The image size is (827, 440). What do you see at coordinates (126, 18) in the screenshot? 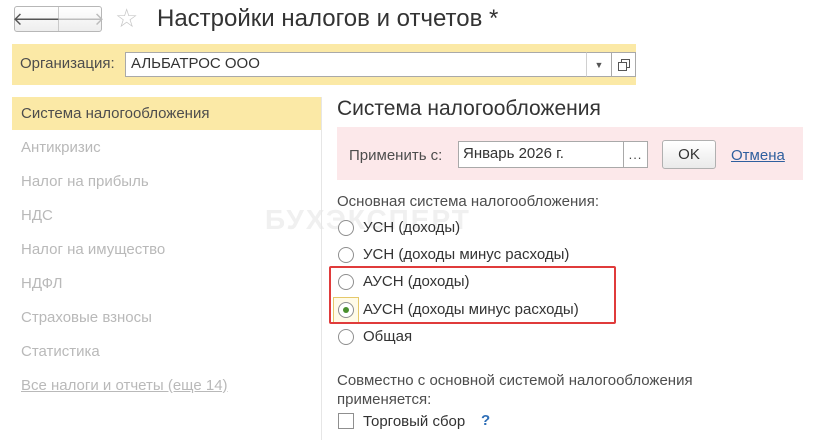
I see `star-icon: ☆` at bounding box center [126, 18].